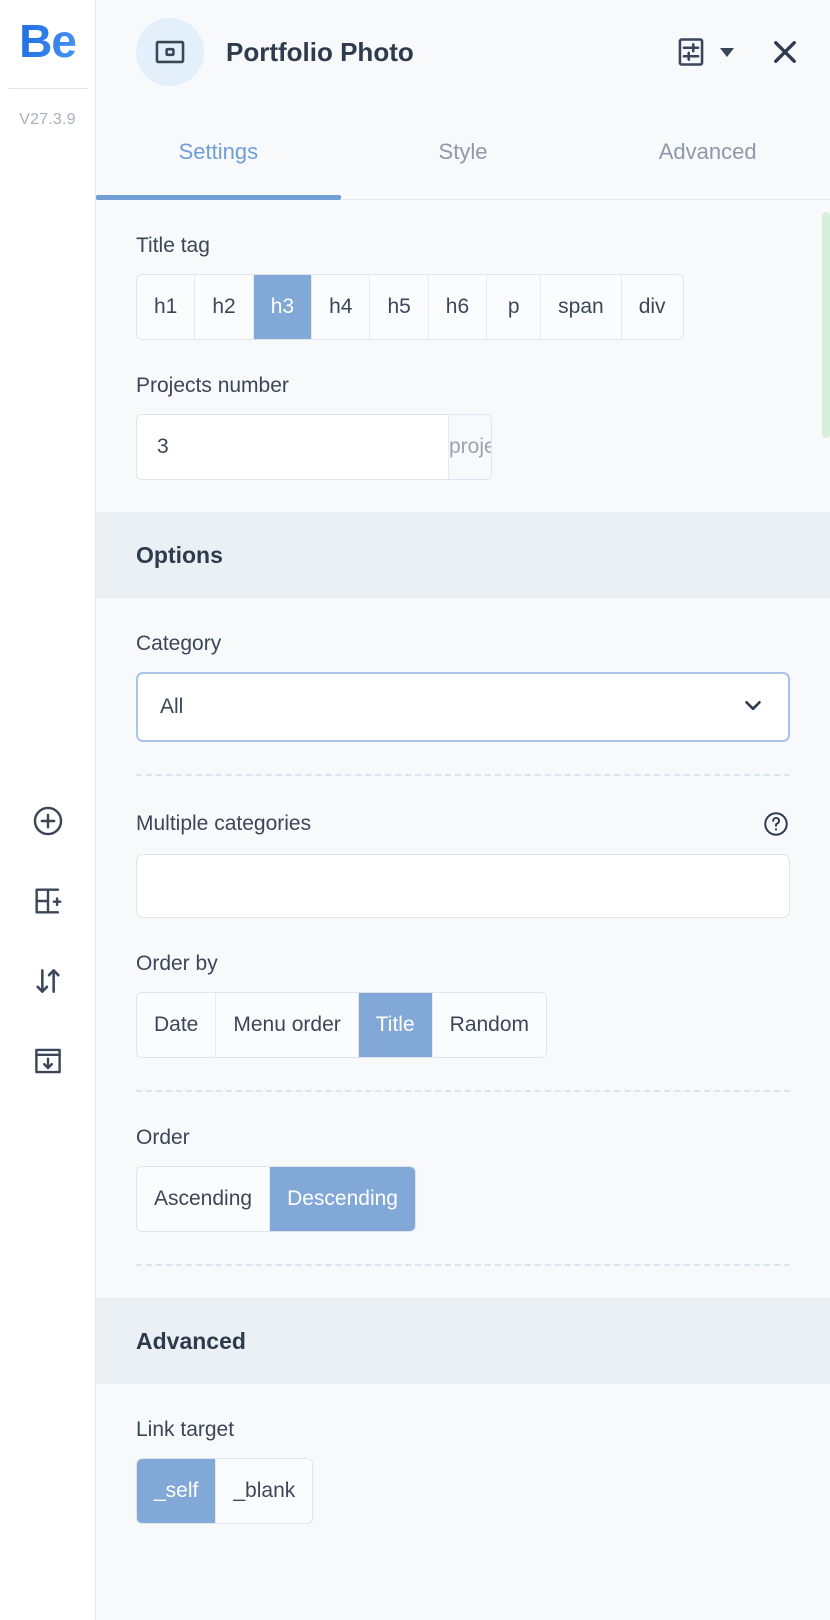 The height and width of the screenshot is (1620, 830). I want to click on vertical-scrollbar-track, so click(826, 910).